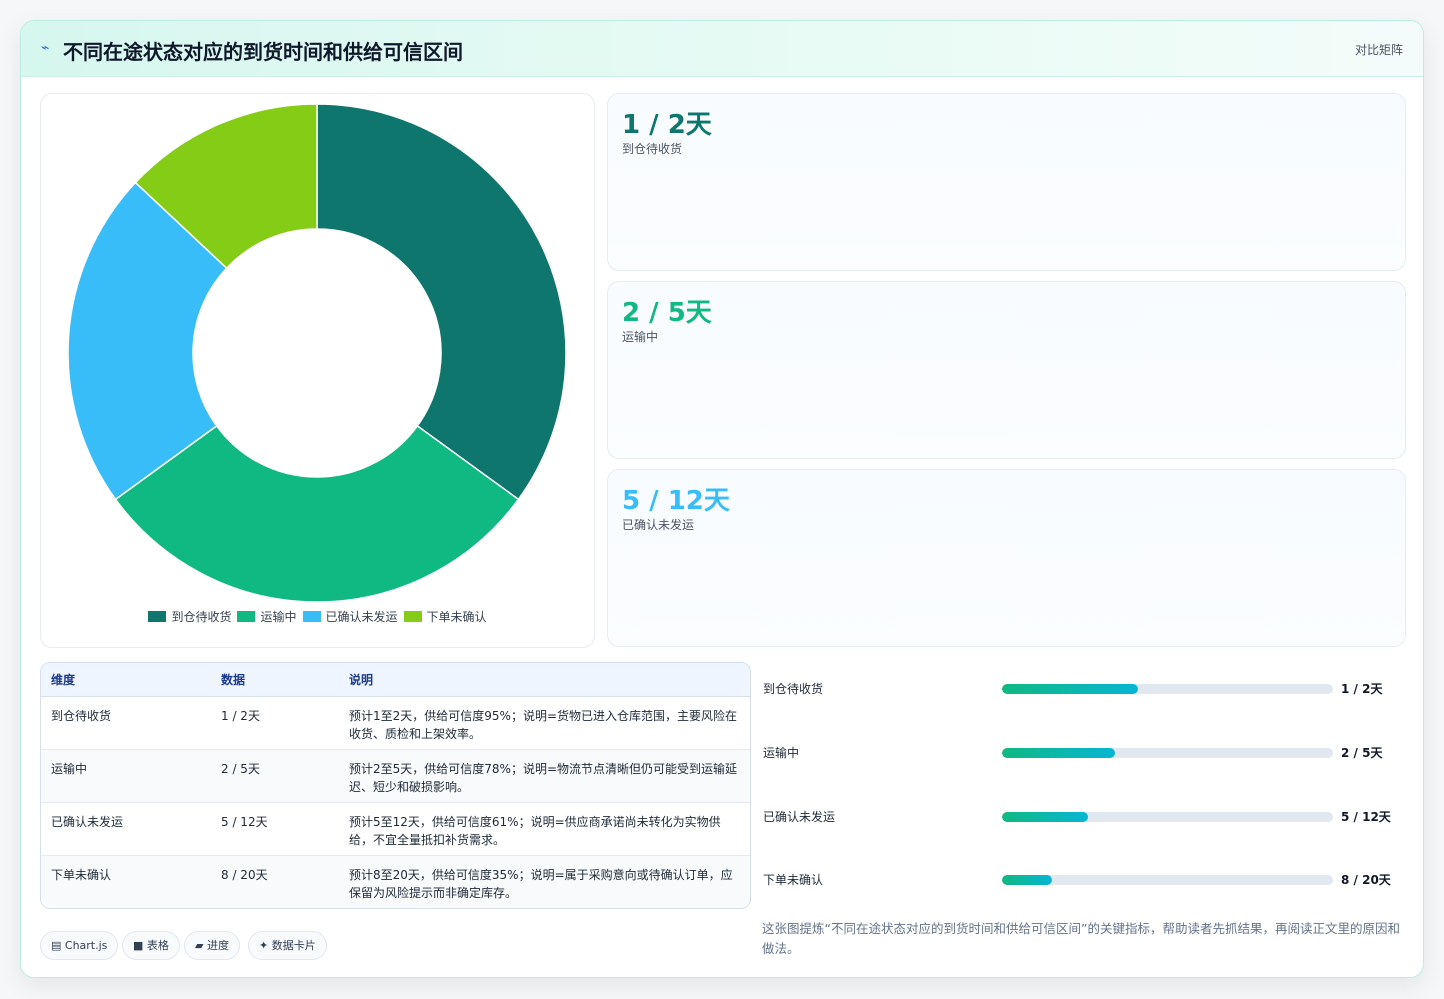  What do you see at coordinates (441, 302) in the screenshot?
I see `doughnut-slice` at bounding box center [441, 302].